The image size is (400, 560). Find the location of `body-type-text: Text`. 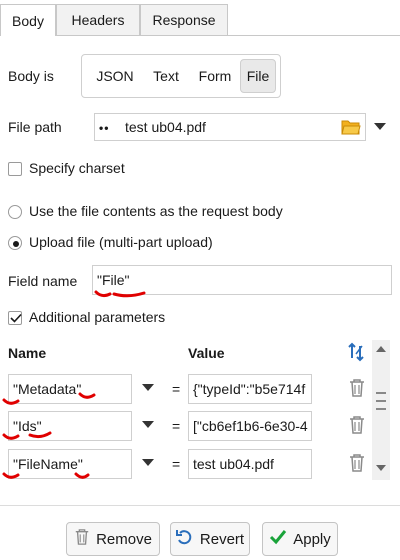

body-type-text: Text is located at coordinates (166, 76).